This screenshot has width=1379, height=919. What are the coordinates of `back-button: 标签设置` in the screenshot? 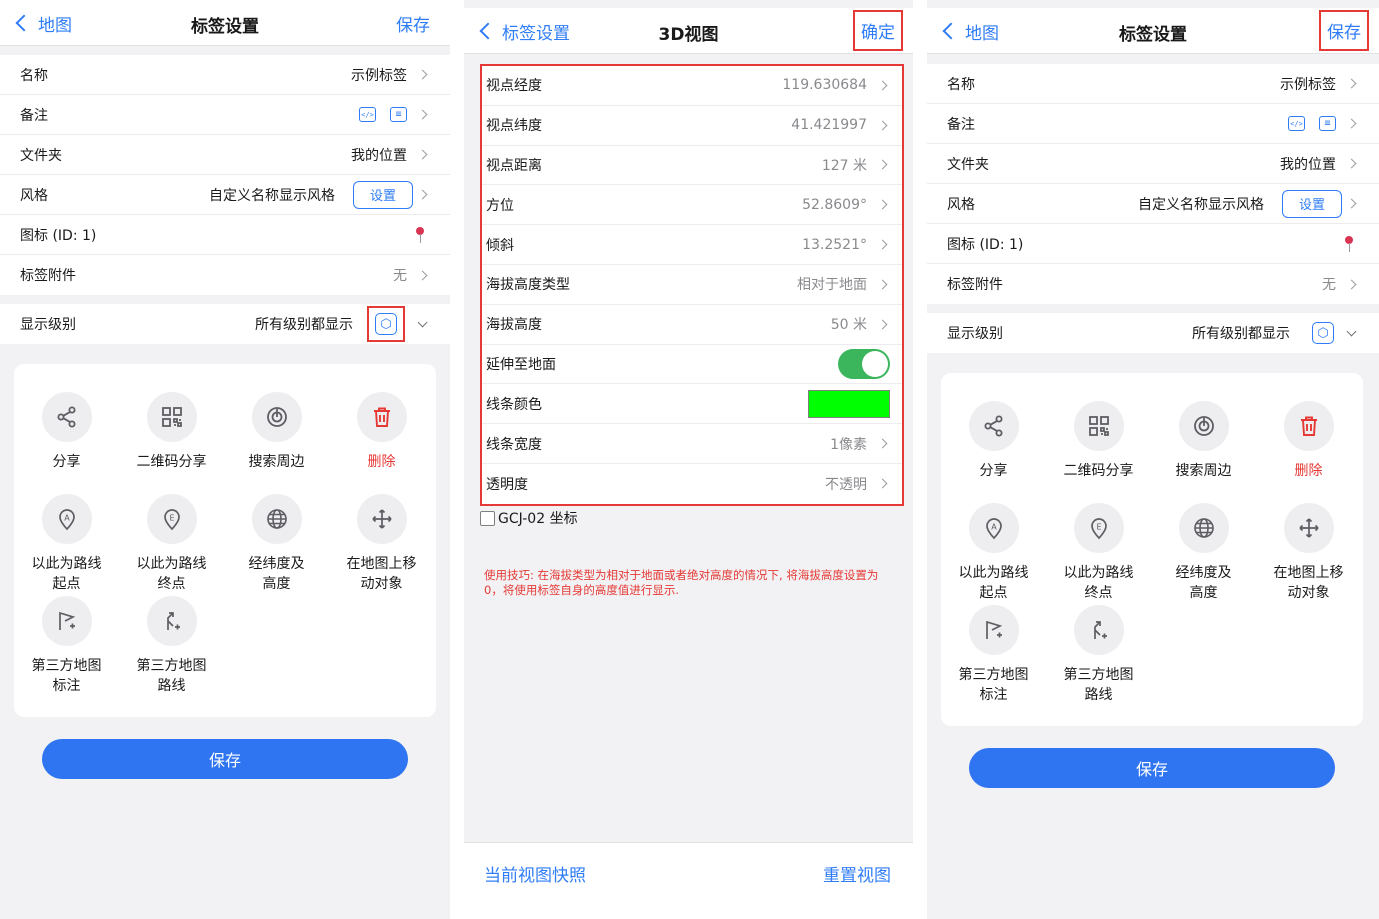 It's located at (523, 31).